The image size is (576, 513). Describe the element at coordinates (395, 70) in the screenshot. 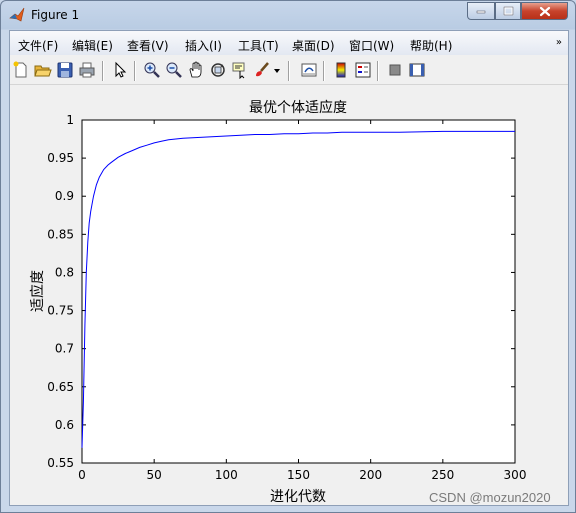

I see `hide-plot-tools-icon` at that location.